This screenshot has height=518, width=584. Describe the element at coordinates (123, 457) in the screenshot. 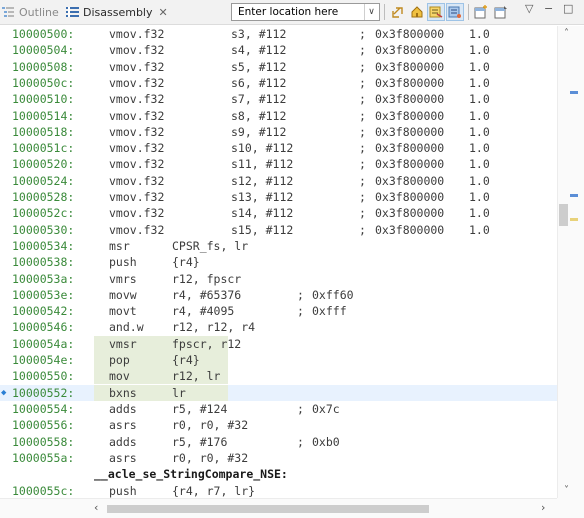

I see `mnemonic: asrs` at that location.